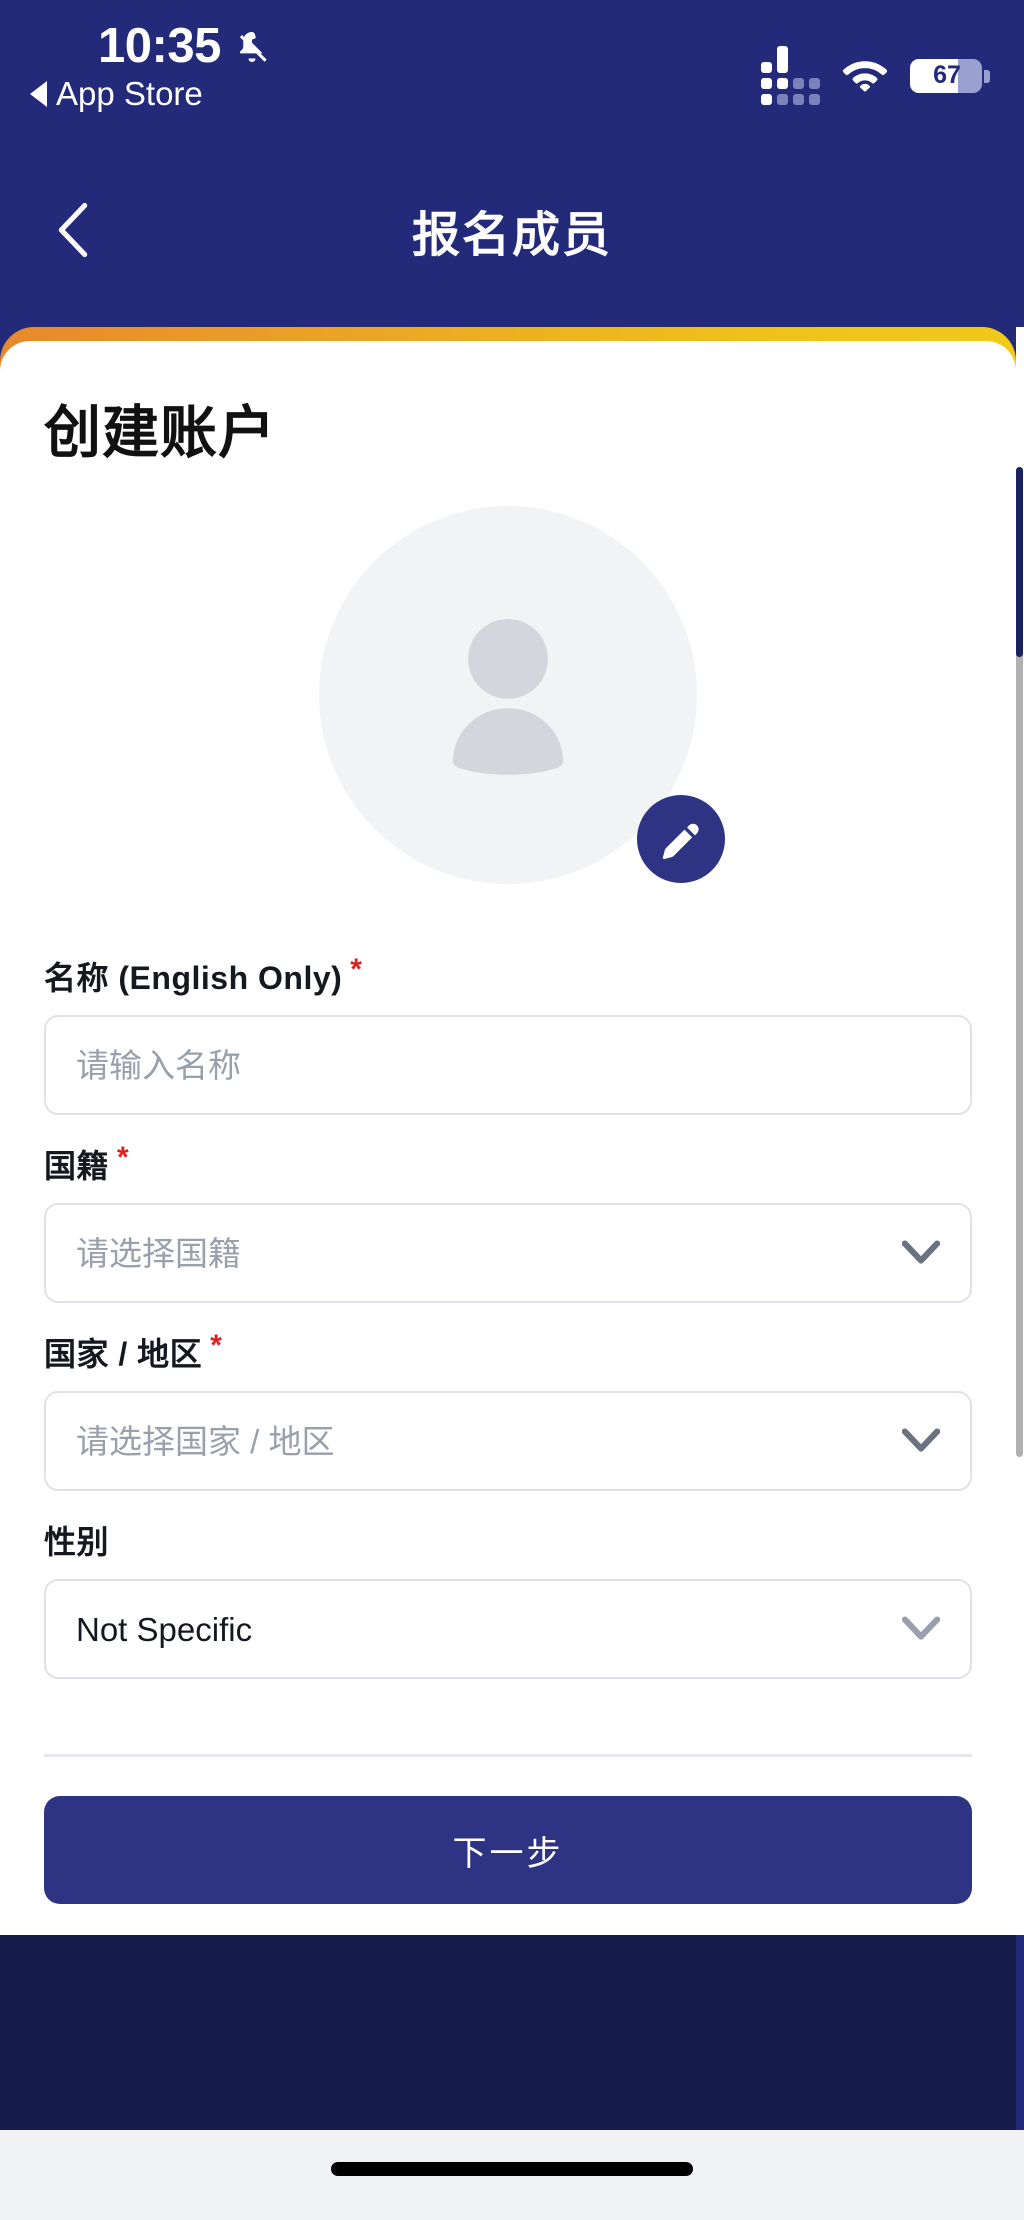 The image size is (1024, 2220). Describe the element at coordinates (193, 978) in the screenshot. I see `field-label-name-text: 名称 (English Only)` at that location.